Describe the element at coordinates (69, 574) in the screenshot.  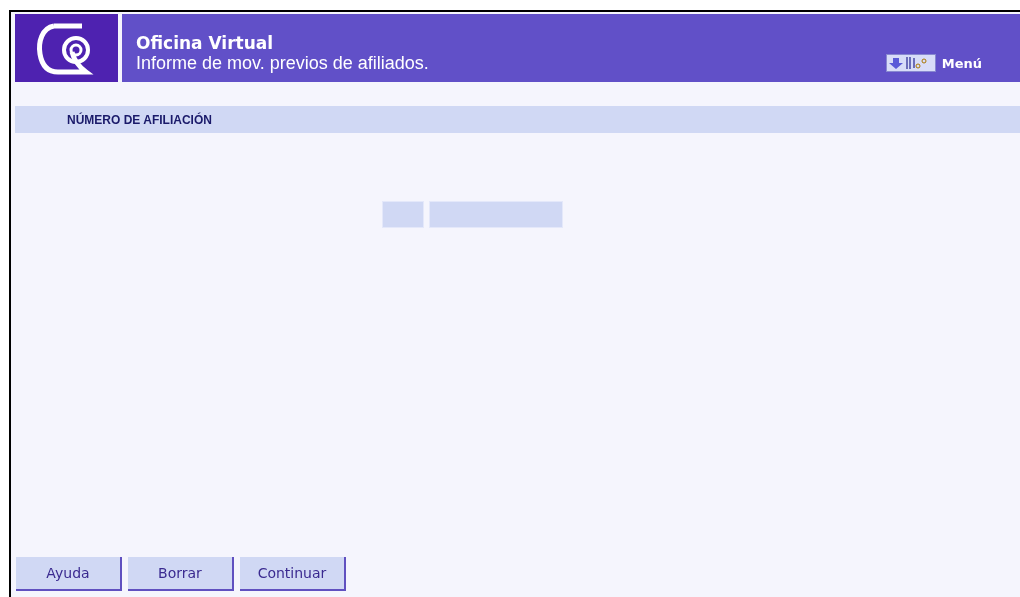
I see `form-button: Ayuda` at that location.